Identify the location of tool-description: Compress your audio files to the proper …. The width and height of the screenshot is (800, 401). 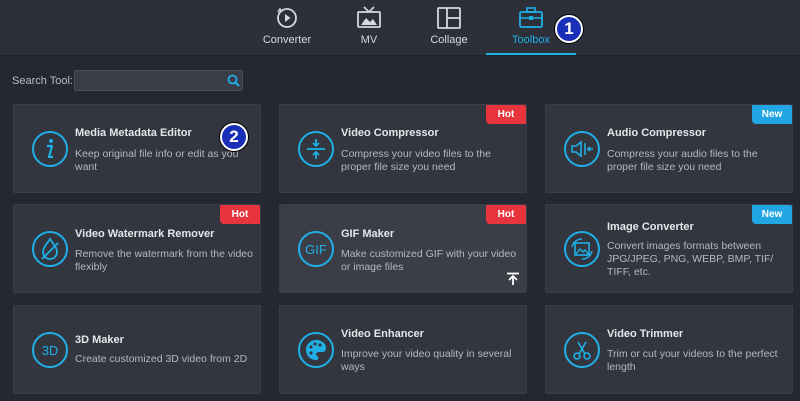
(682, 160).